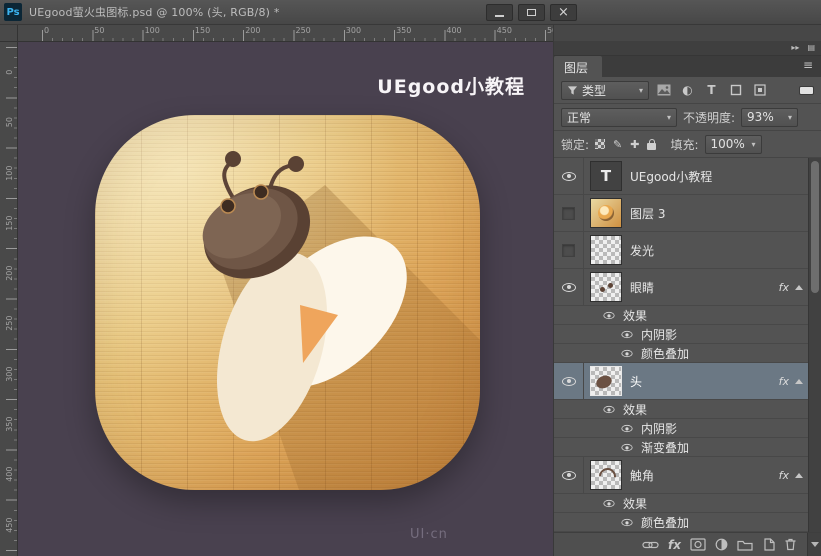 The width and height of the screenshot is (821, 556). I want to click on lock-pixels-button: ✎, so click(617, 144).